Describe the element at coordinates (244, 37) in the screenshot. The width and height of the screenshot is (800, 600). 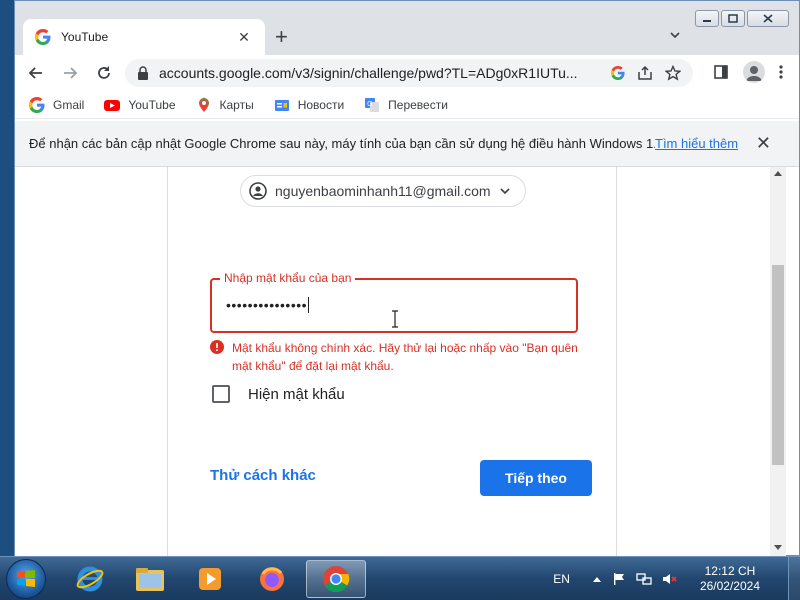
I see `tab-close-icon: ✕` at that location.